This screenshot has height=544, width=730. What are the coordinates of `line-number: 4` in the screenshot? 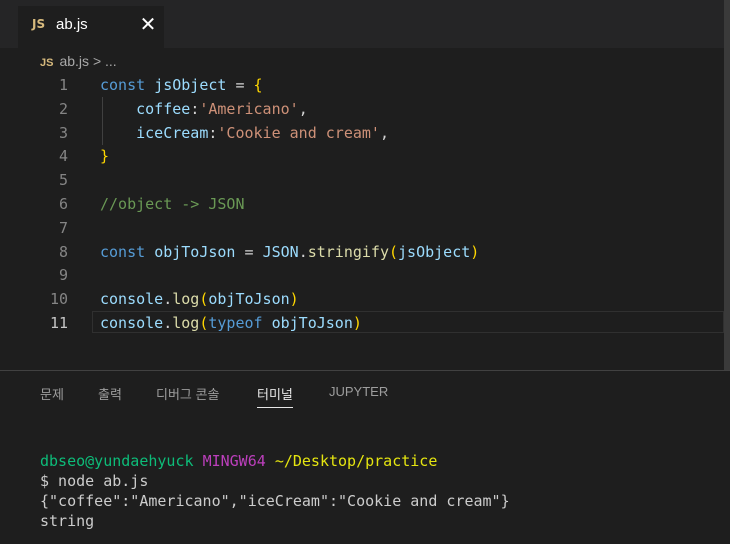 It's located at (63, 156).